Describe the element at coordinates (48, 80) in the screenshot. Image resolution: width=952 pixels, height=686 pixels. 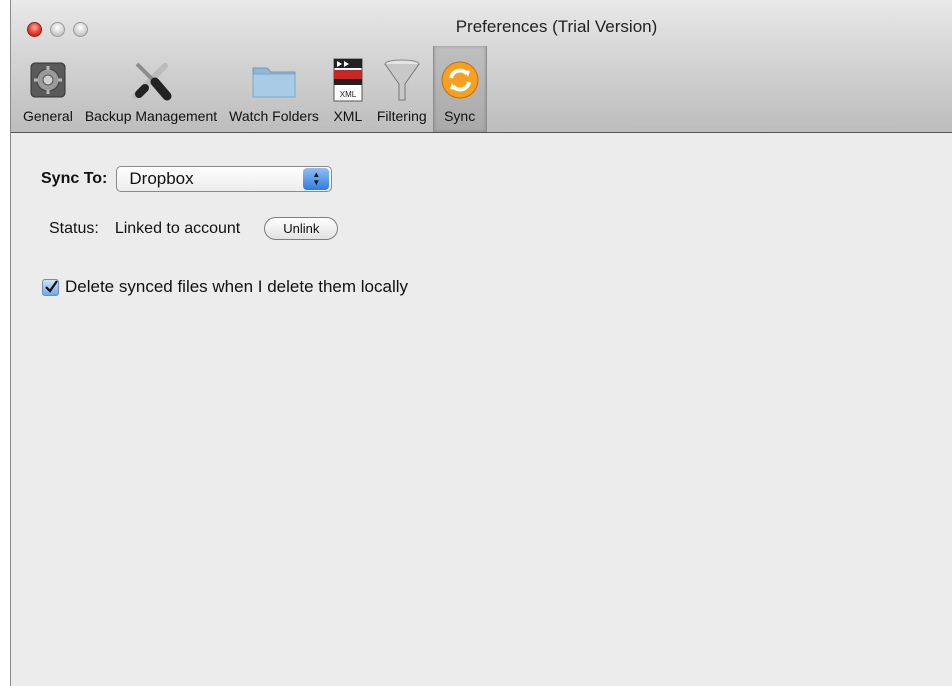
I see `general-prefs-icon` at that location.